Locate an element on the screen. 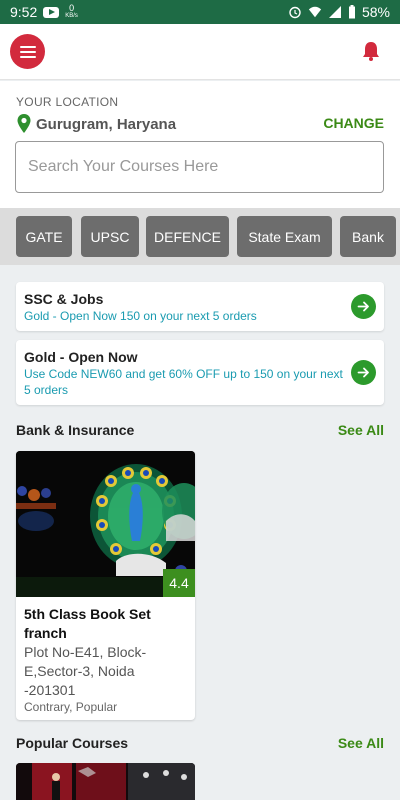 The height and width of the screenshot is (800, 400). hamburger-menu-icon is located at coordinates (27, 46).